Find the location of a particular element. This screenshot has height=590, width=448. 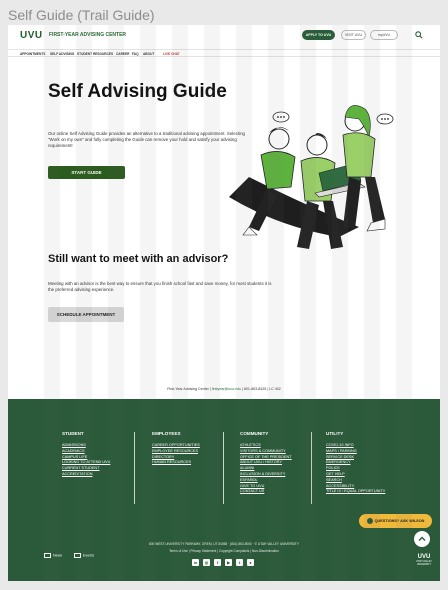

search-icon is located at coordinates (419, 35).